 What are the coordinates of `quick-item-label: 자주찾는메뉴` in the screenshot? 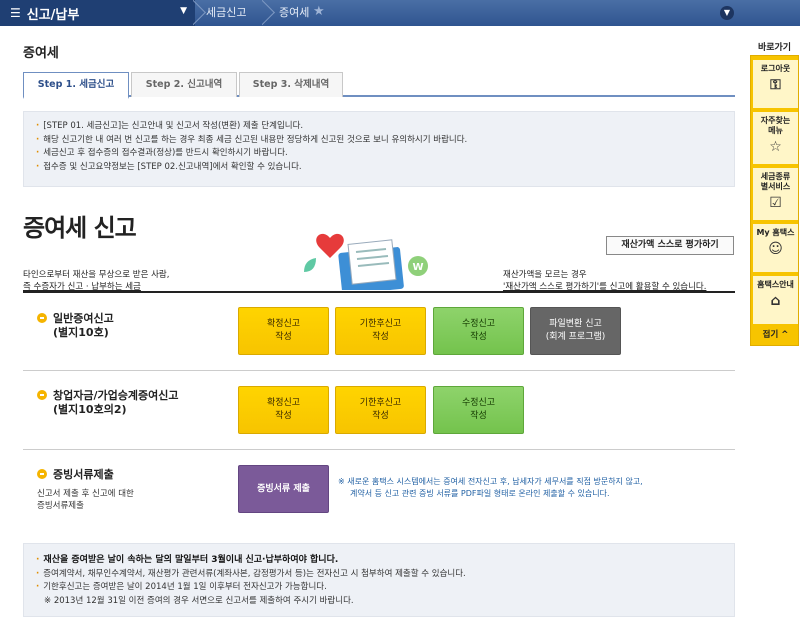 It's located at (775, 125).